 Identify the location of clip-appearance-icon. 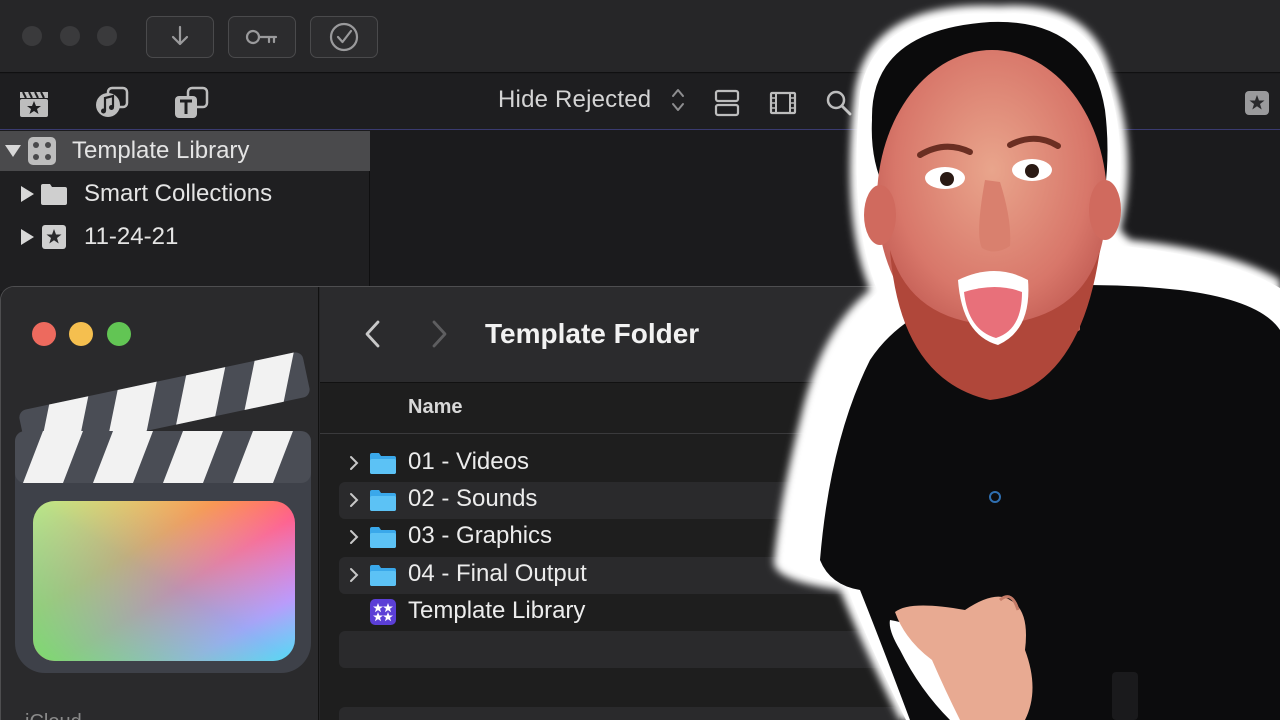
(727, 103).